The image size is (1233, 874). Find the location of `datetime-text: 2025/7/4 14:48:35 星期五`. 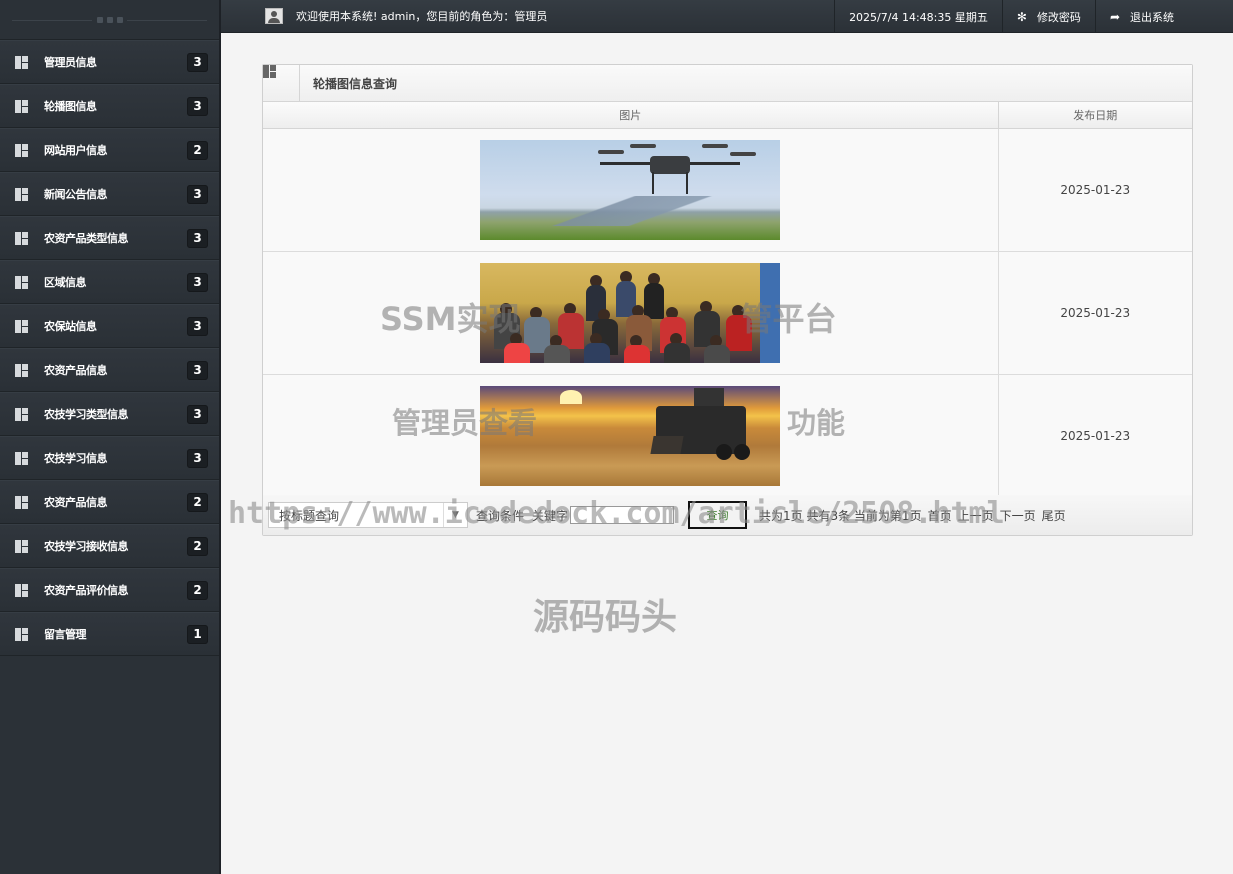

datetime-text: 2025/7/4 14:48:35 星期五 is located at coordinates (918, 17).